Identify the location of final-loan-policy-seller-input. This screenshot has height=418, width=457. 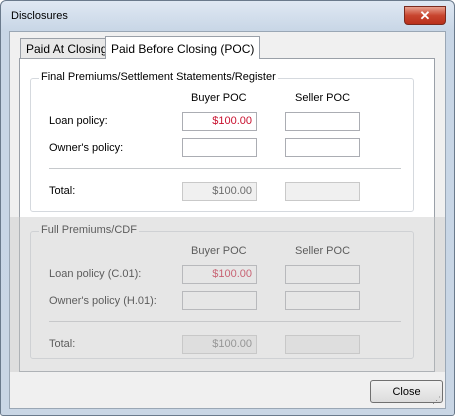
(322, 121).